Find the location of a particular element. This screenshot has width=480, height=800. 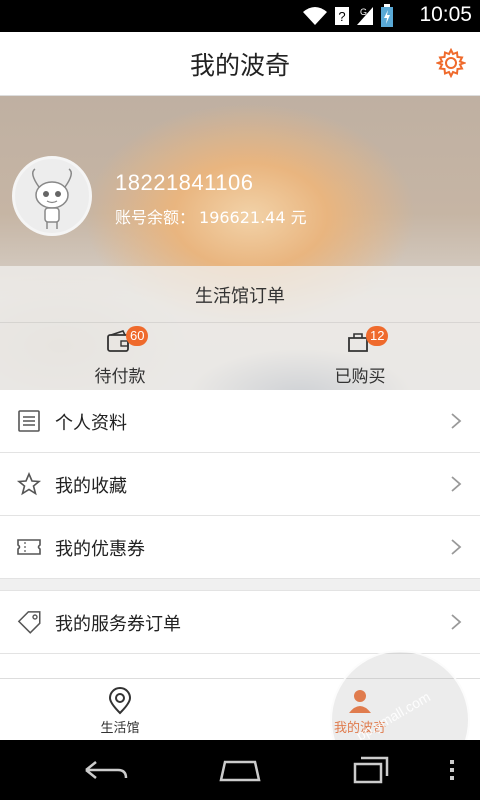

wifi-icon is located at coordinates (315, 16).